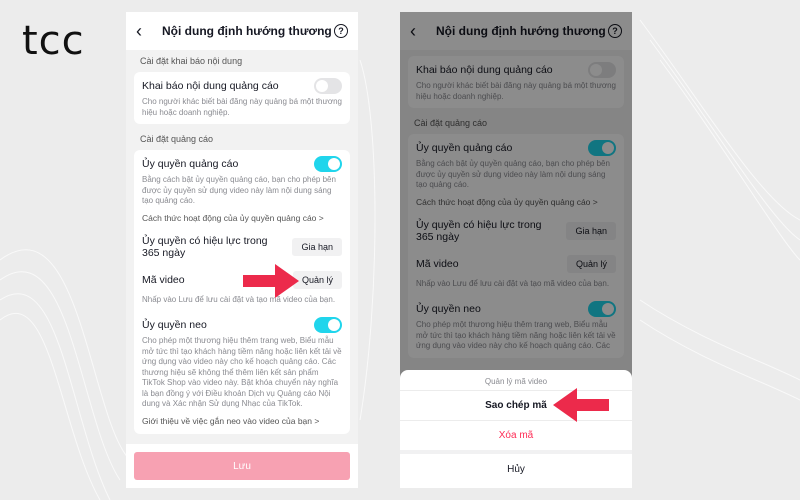 Image resolution: width=800 pixels, height=500 pixels. I want to click on cancel-button: Hủy, so click(516, 469).